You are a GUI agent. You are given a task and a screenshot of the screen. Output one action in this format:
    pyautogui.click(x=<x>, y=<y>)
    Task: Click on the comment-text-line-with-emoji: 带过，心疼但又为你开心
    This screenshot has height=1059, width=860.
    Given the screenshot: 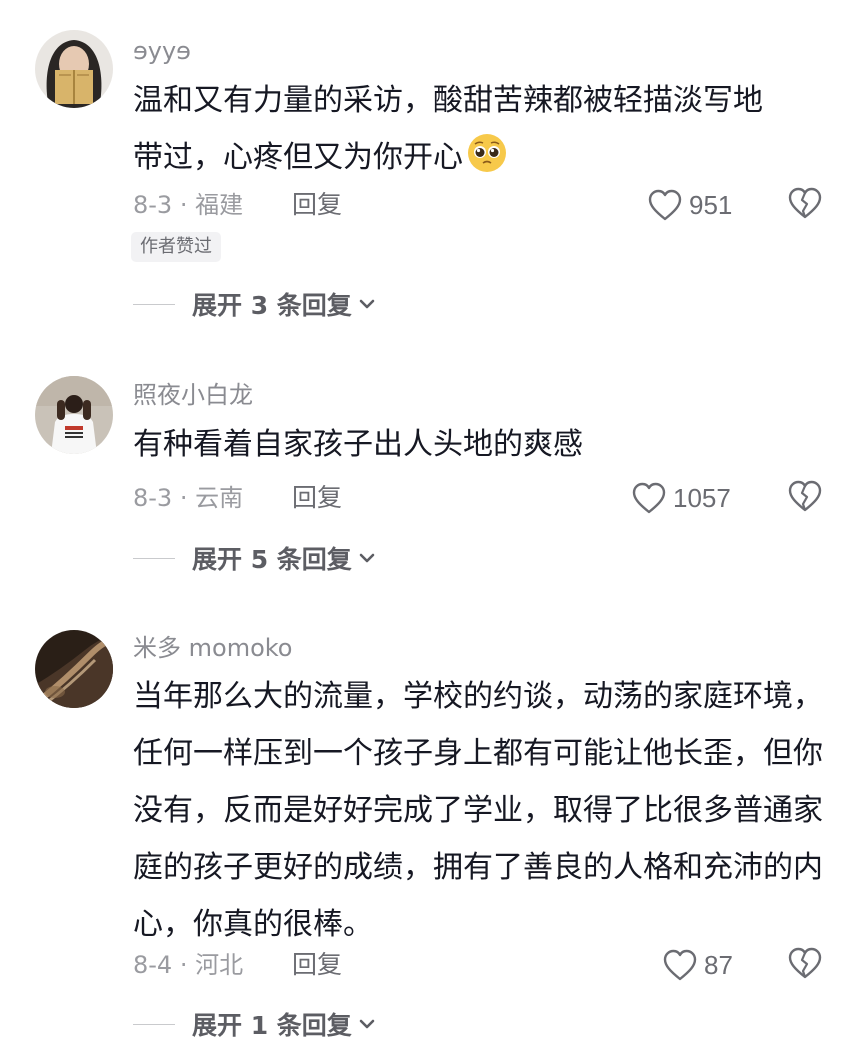 What is the action you would take?
    pyautogui.click(x=478, y=157)
    